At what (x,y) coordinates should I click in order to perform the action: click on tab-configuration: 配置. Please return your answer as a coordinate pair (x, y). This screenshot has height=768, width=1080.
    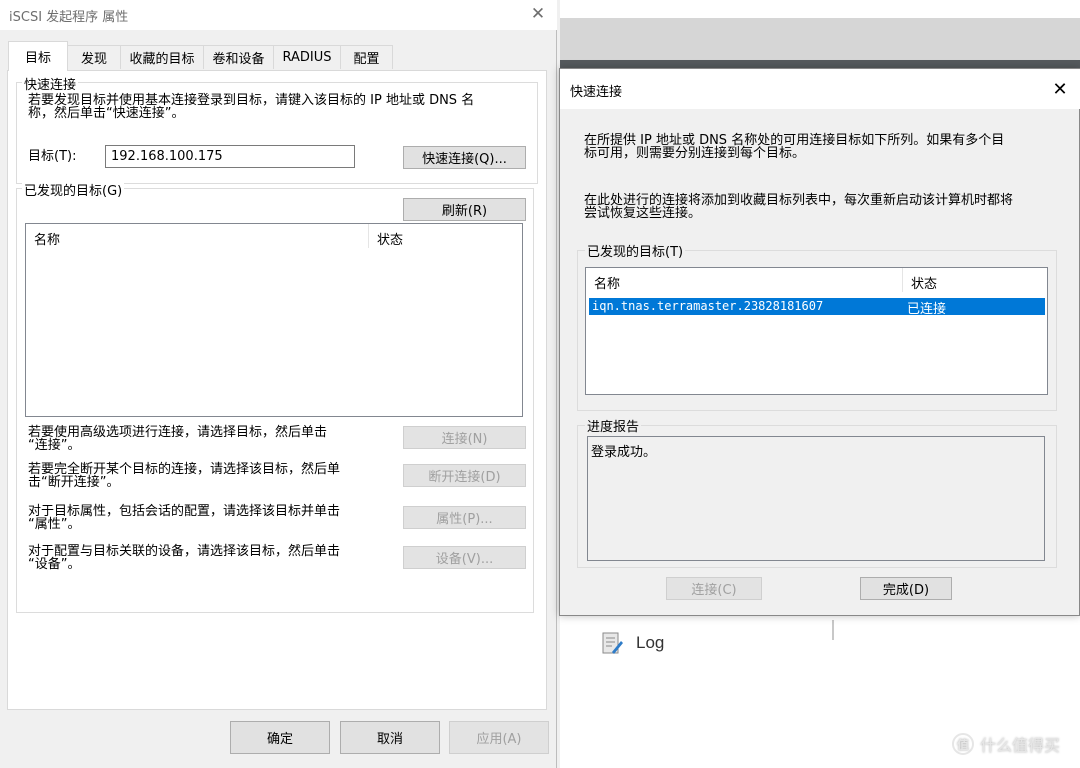
    Looking at the image, I should click on (366, 57).